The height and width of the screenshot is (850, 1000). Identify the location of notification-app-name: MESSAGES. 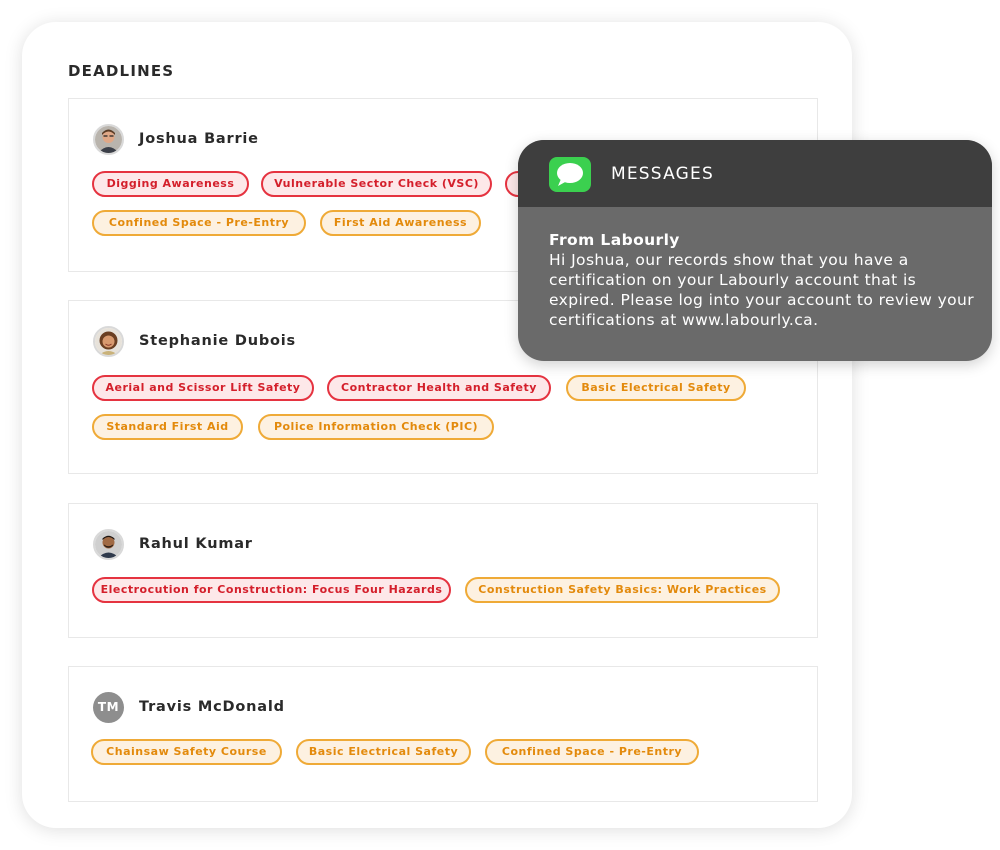
(662, 174).